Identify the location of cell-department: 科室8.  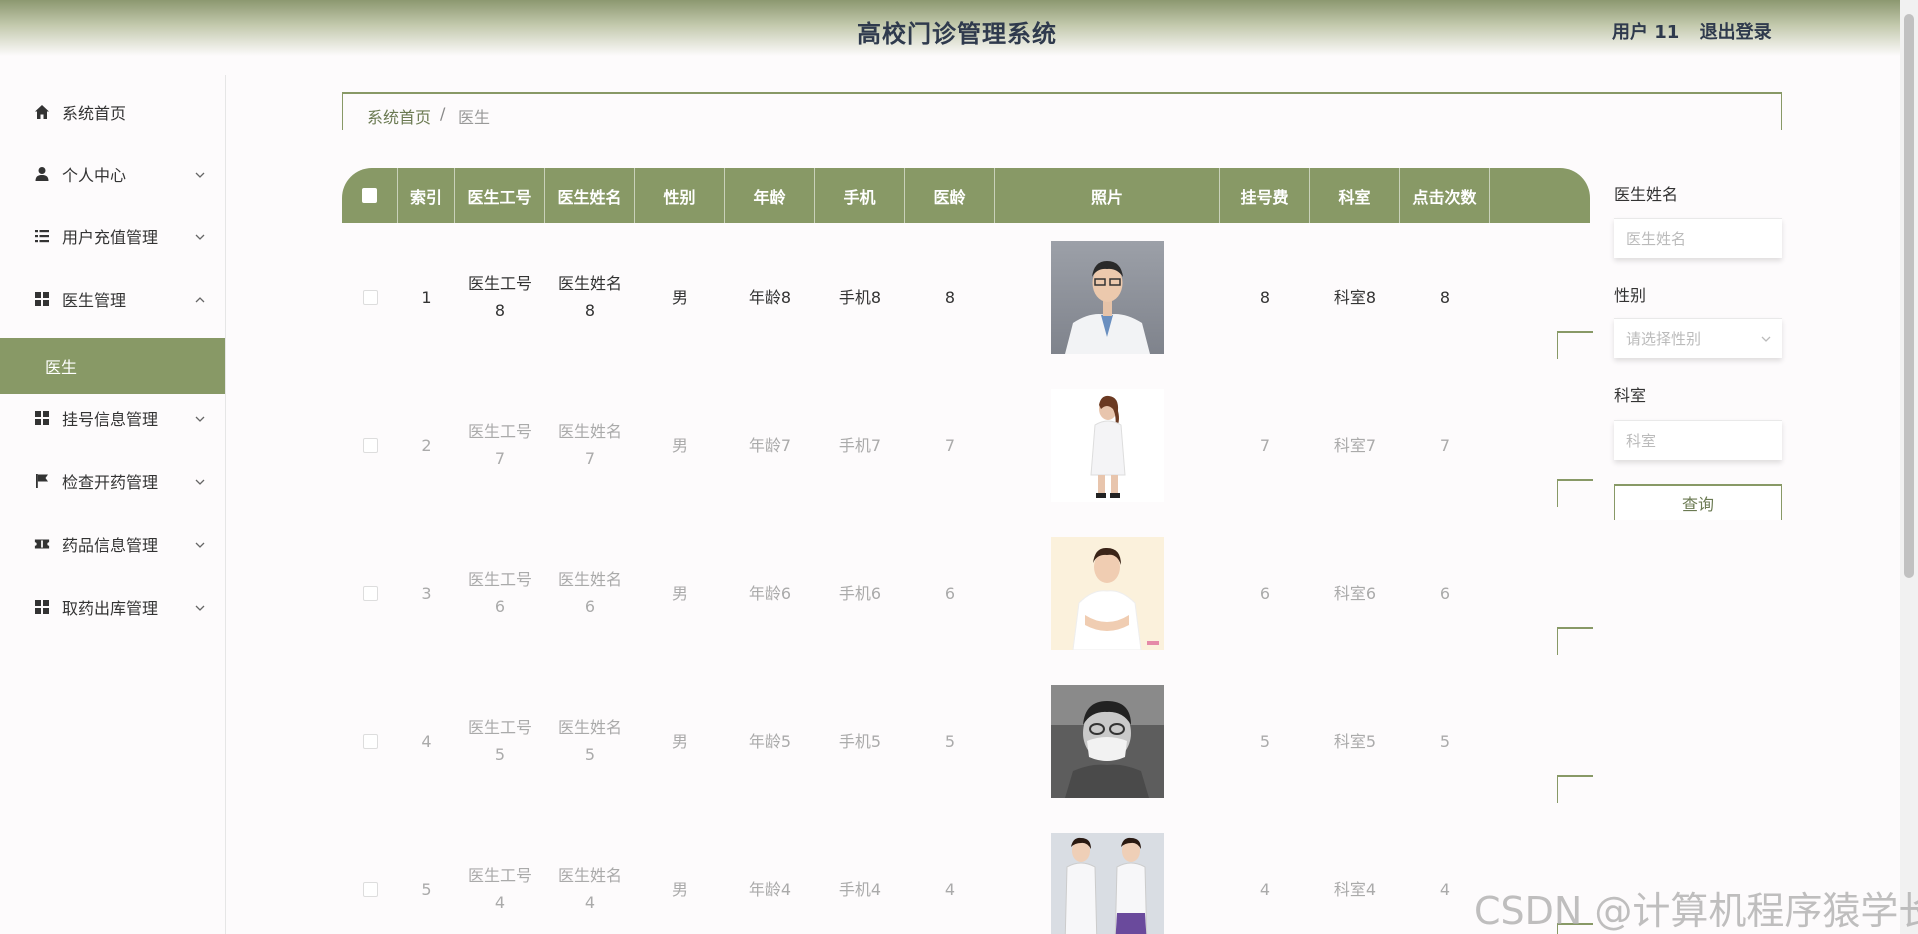
(1355, 297).